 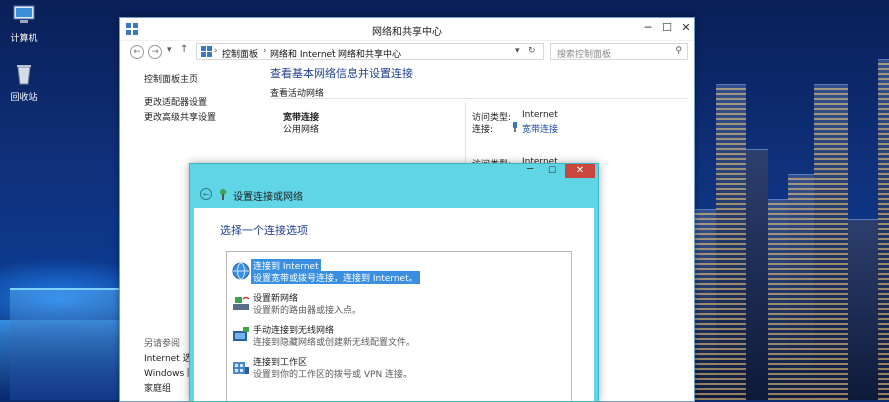 I want to click on connection-icon, so click(x=515, y=127).